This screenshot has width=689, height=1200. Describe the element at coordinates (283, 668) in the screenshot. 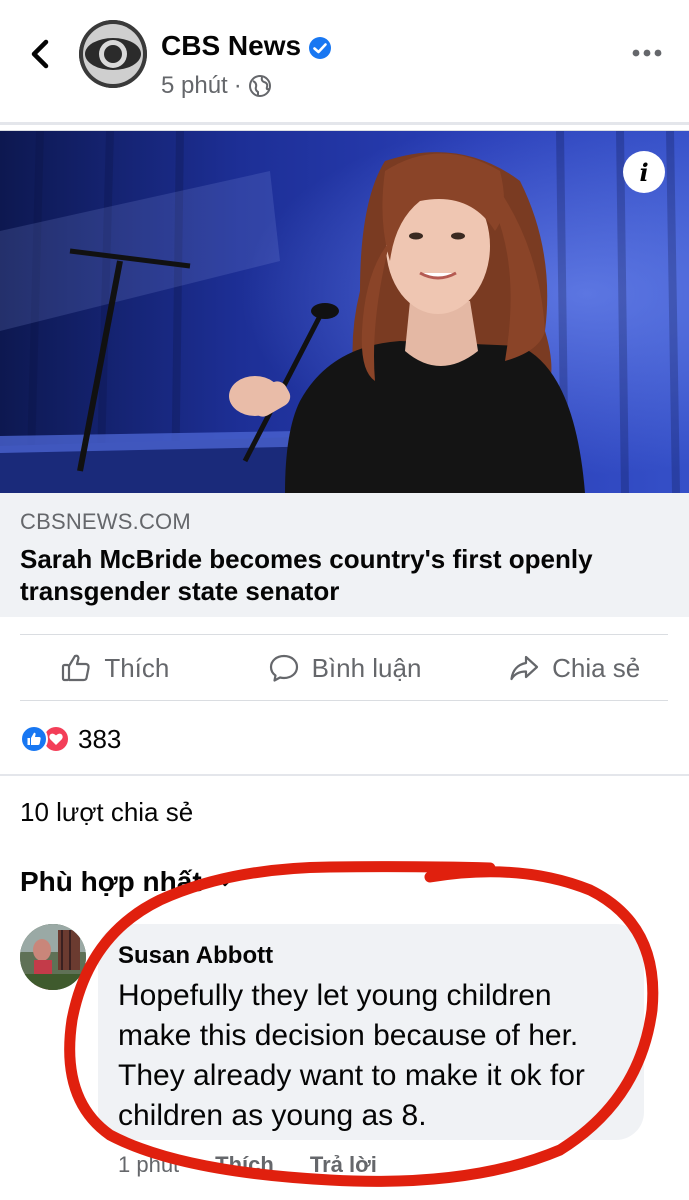

I see `comment-bubble-icon` at that location.